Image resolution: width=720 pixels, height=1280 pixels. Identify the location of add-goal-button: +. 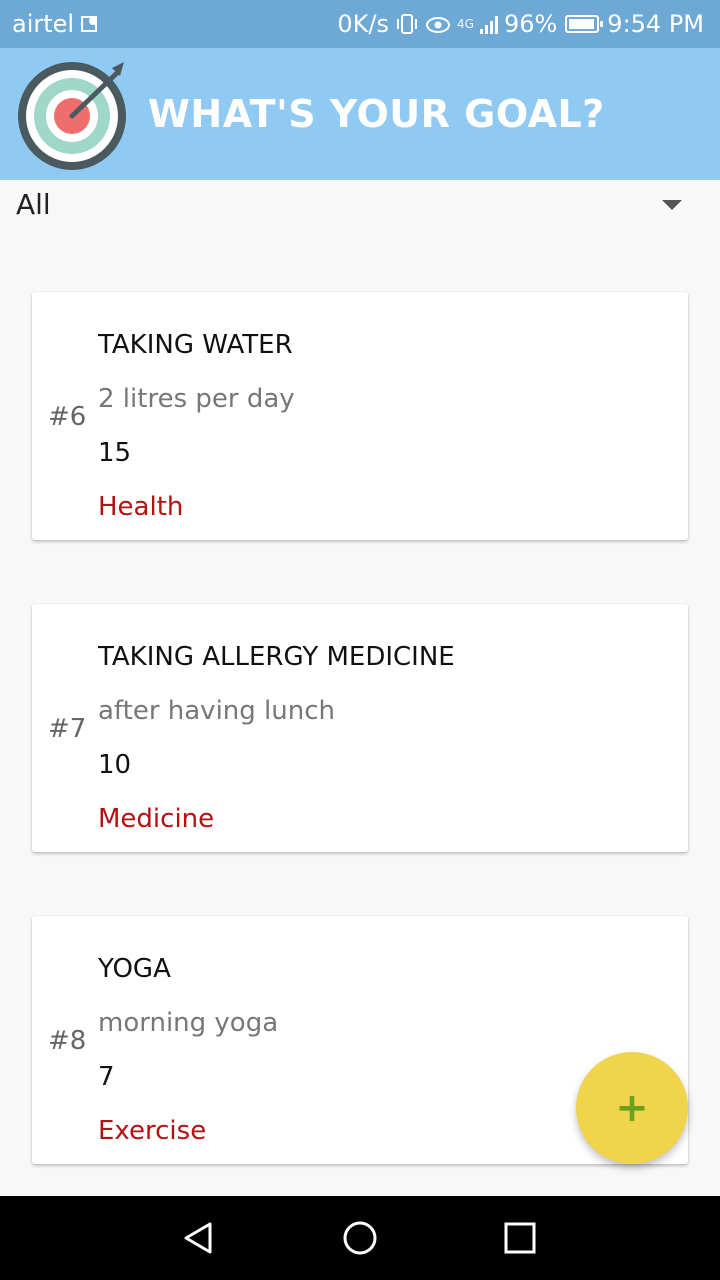
(632, 1108).